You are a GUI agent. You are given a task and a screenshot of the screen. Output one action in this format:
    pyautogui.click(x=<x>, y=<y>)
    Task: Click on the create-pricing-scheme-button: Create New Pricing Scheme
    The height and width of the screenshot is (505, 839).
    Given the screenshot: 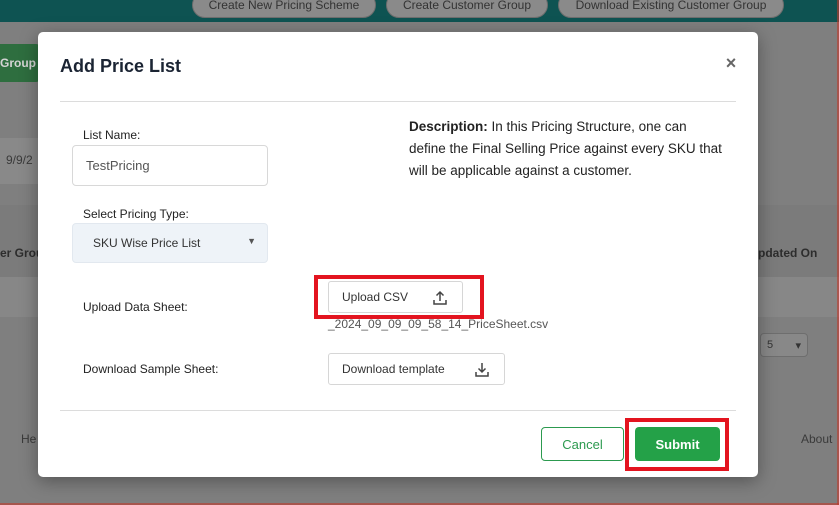 What is the action you would take?
    pyautogui.click(x=284, y=9)
    